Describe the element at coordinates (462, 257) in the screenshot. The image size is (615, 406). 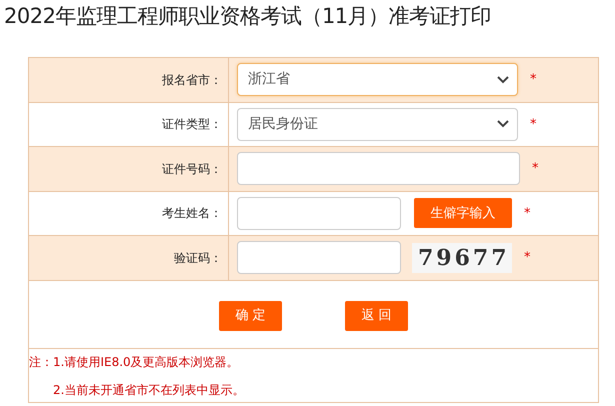
I see `captcha-image: 79677` at that location.